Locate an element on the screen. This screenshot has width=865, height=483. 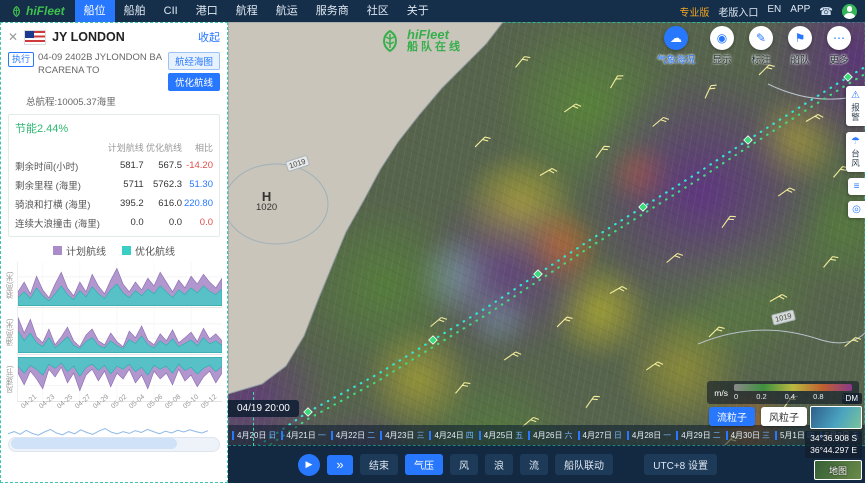
chart-ylabel: 浪高(米) is located at coordinates (9, 285).